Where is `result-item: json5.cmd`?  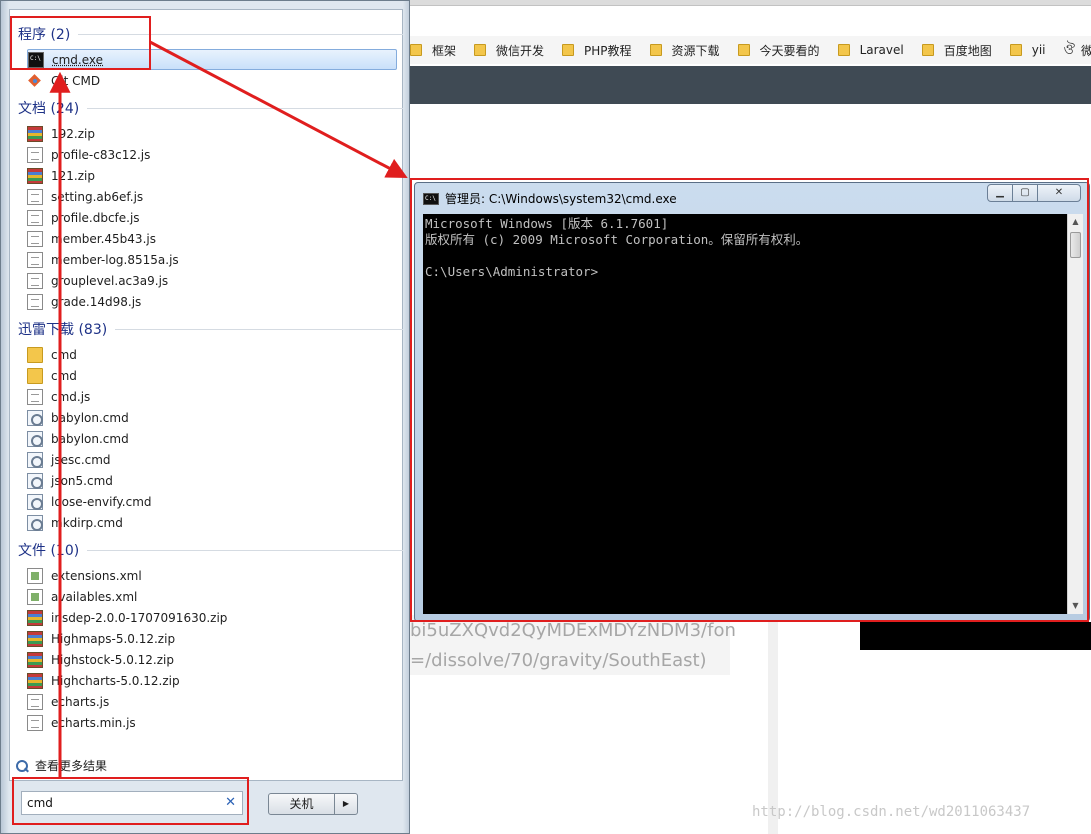
result-item: json5.cmd is located at coordinates (212, 480).